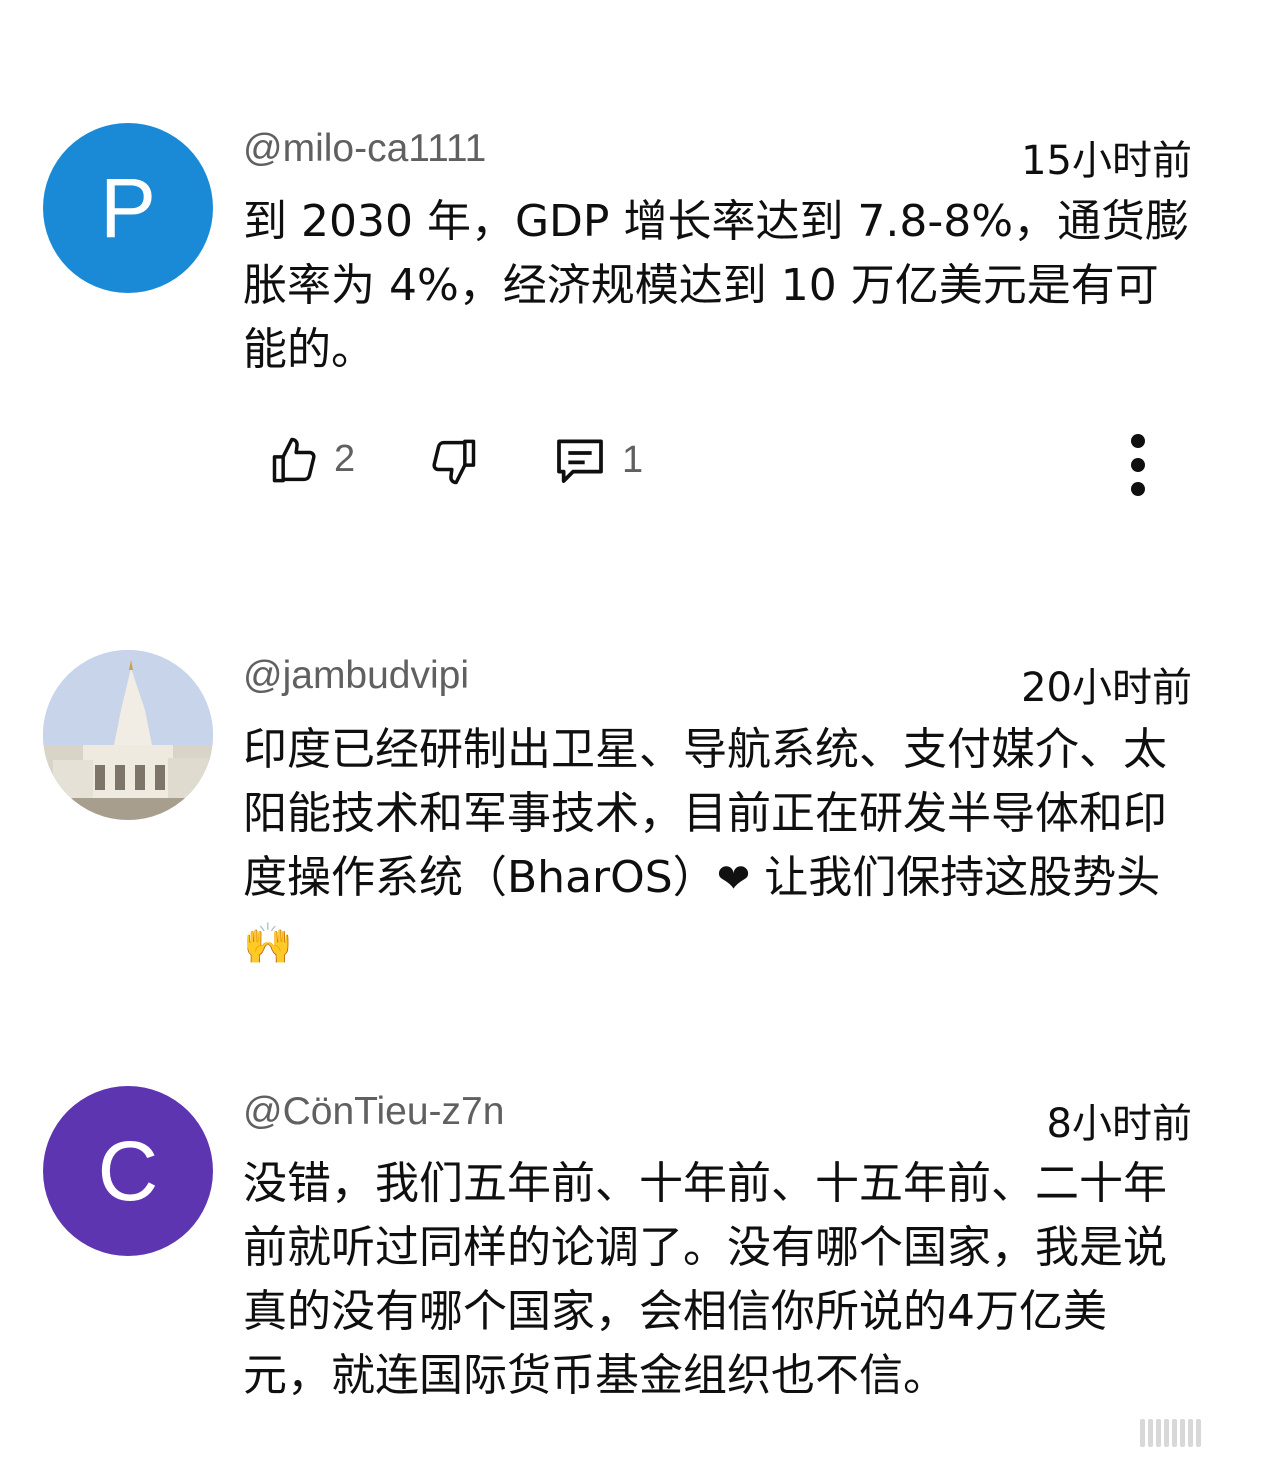 This screenshot has height=1476, width=1280. I want to click on raised-hands-icon: 🙌, so click(268, 944).